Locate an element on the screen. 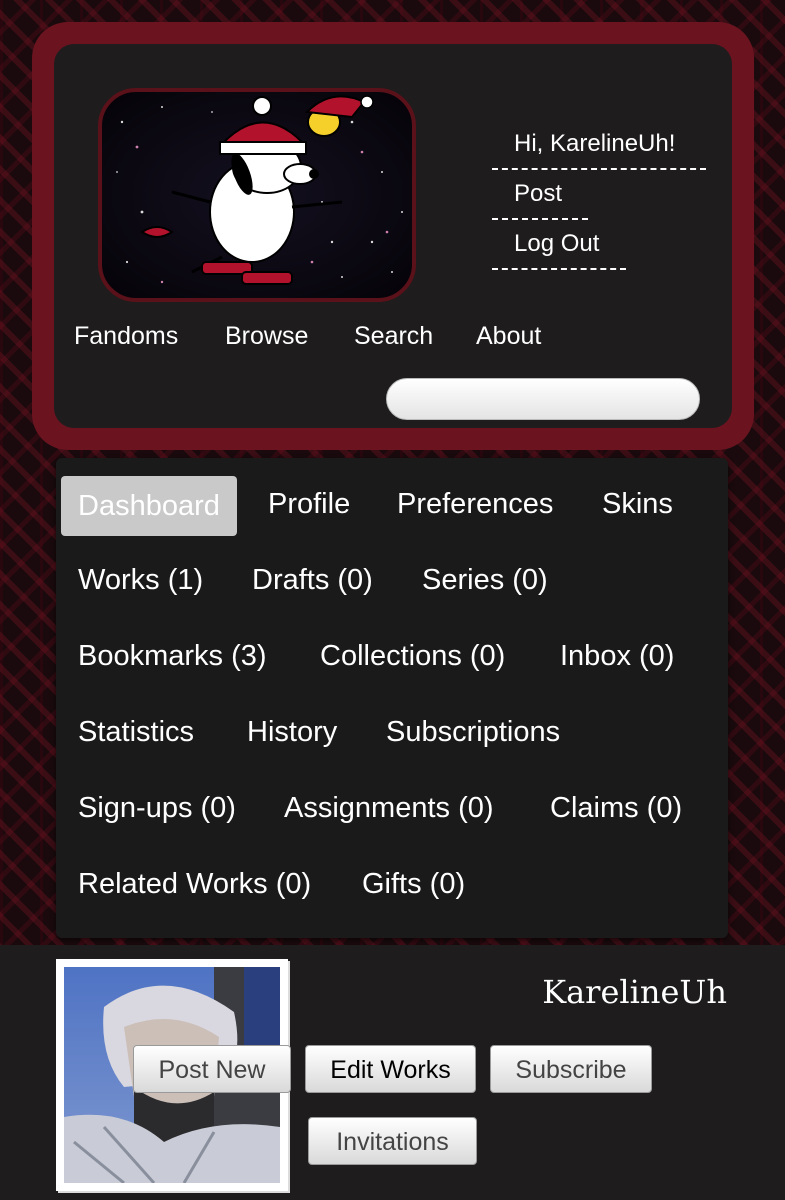 Image resolution: width=785 pixels, height=1200 pixels. search-input is located at coordinates (543, 399).